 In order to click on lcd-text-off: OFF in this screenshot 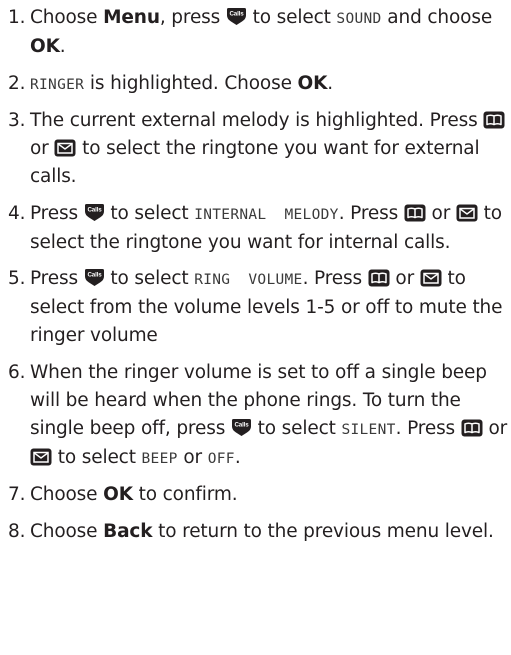, I will do `click(221, 458)`.